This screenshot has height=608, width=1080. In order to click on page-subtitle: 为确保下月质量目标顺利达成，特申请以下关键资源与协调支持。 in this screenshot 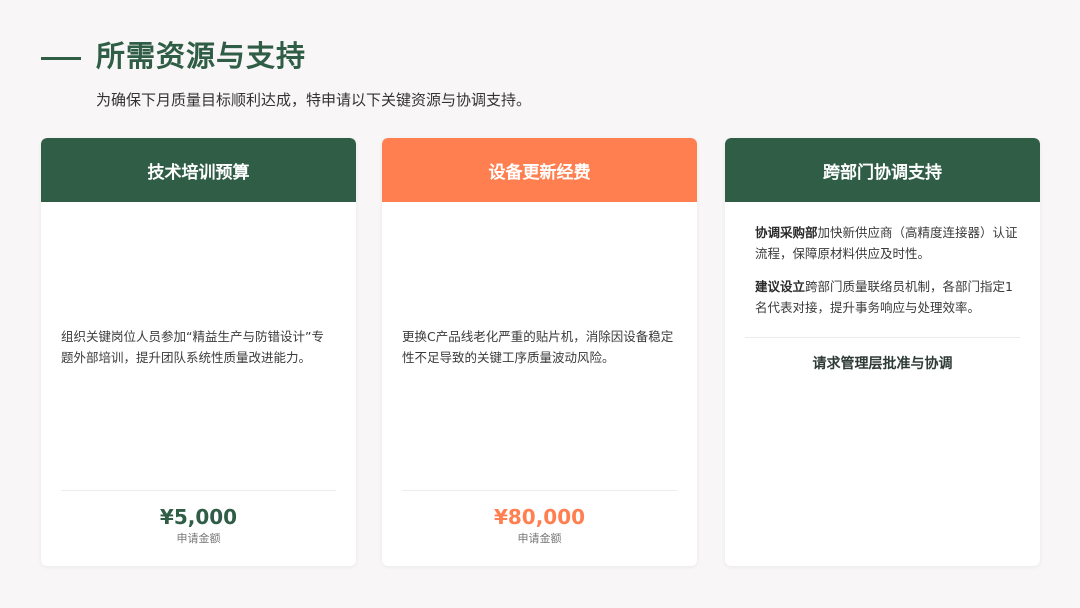, I will do `click(314, 100)`.